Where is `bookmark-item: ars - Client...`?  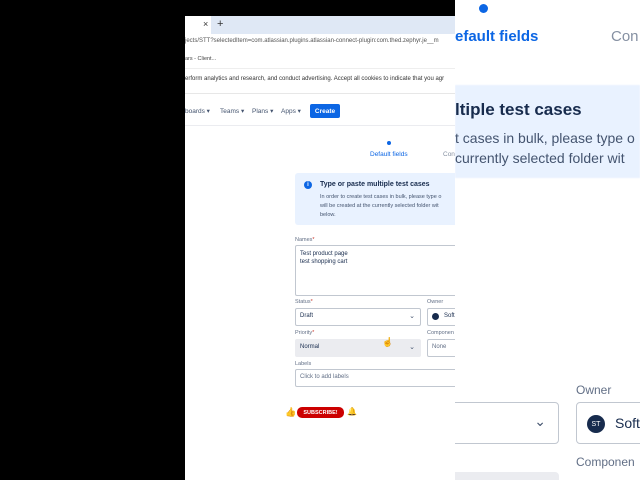 bookmark-item: ars - Client... is located at coordinates (200, 59).